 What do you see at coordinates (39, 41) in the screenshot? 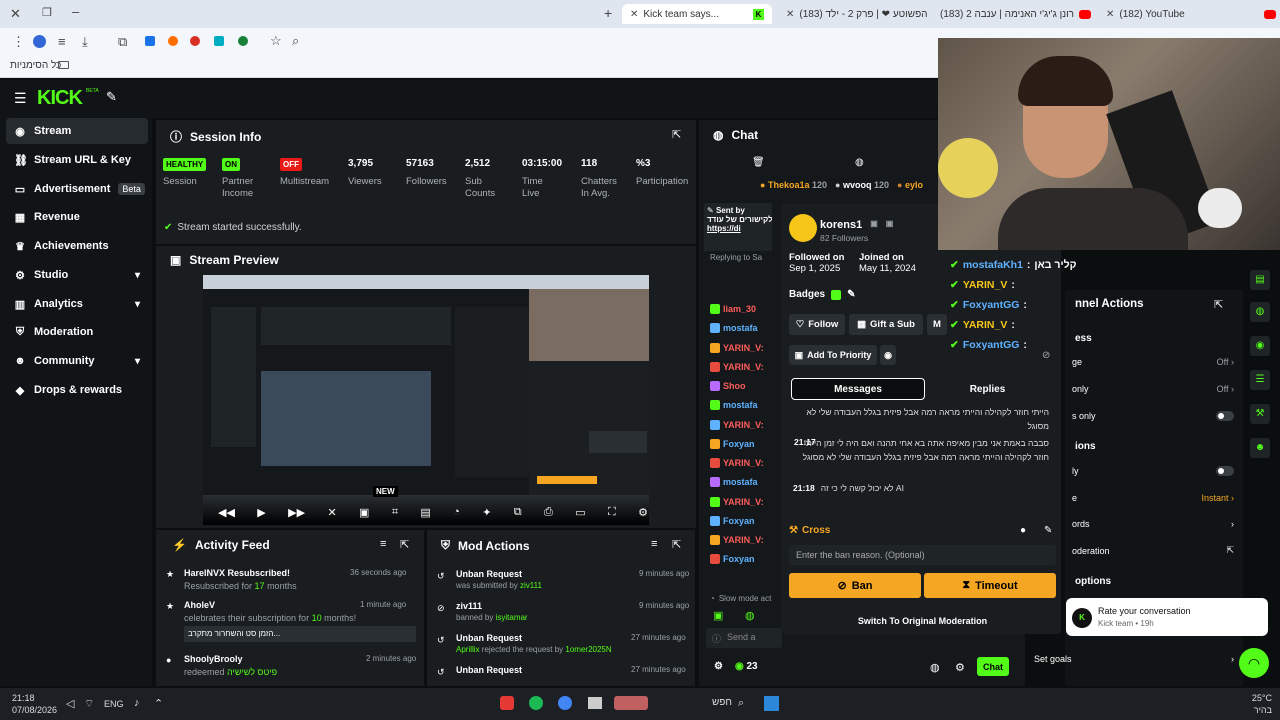
I see `profile-icon` at bounding box center [39, 41].